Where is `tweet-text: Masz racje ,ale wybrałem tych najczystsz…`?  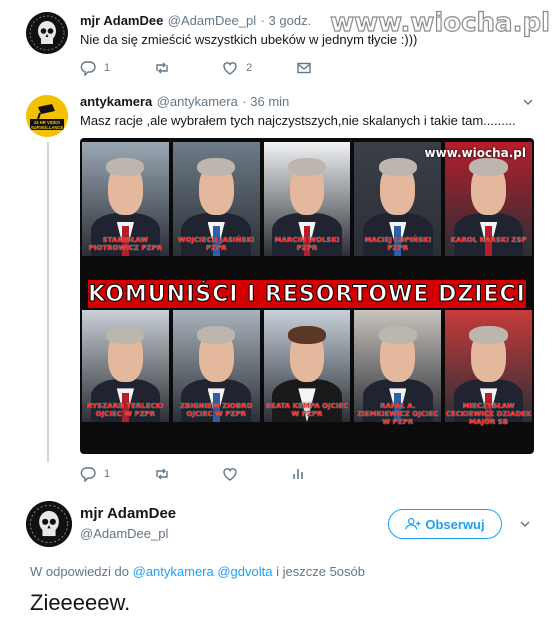
tweet-text: Masz racje ,ale wybrałem tych najczystsz… is located at coordinates (298, 120).